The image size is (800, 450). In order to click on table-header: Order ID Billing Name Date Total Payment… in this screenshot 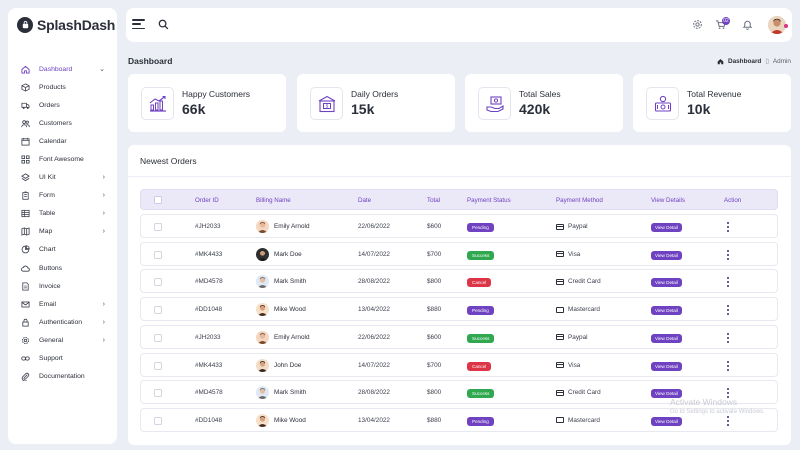, I will do `click(459, 199)`.